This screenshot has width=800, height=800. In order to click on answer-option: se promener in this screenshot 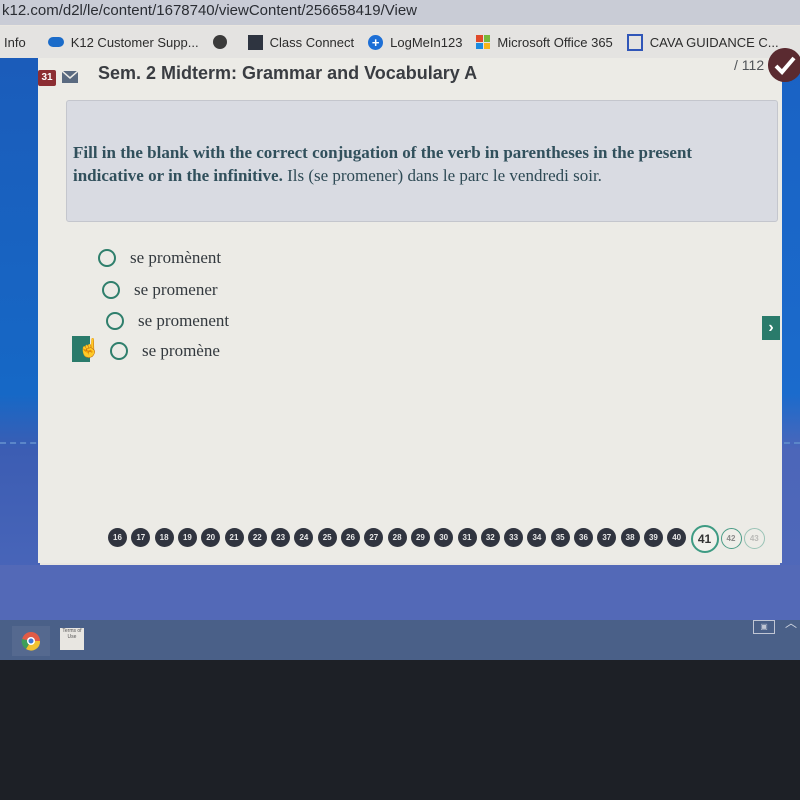, I will do `click(160, 290)`.